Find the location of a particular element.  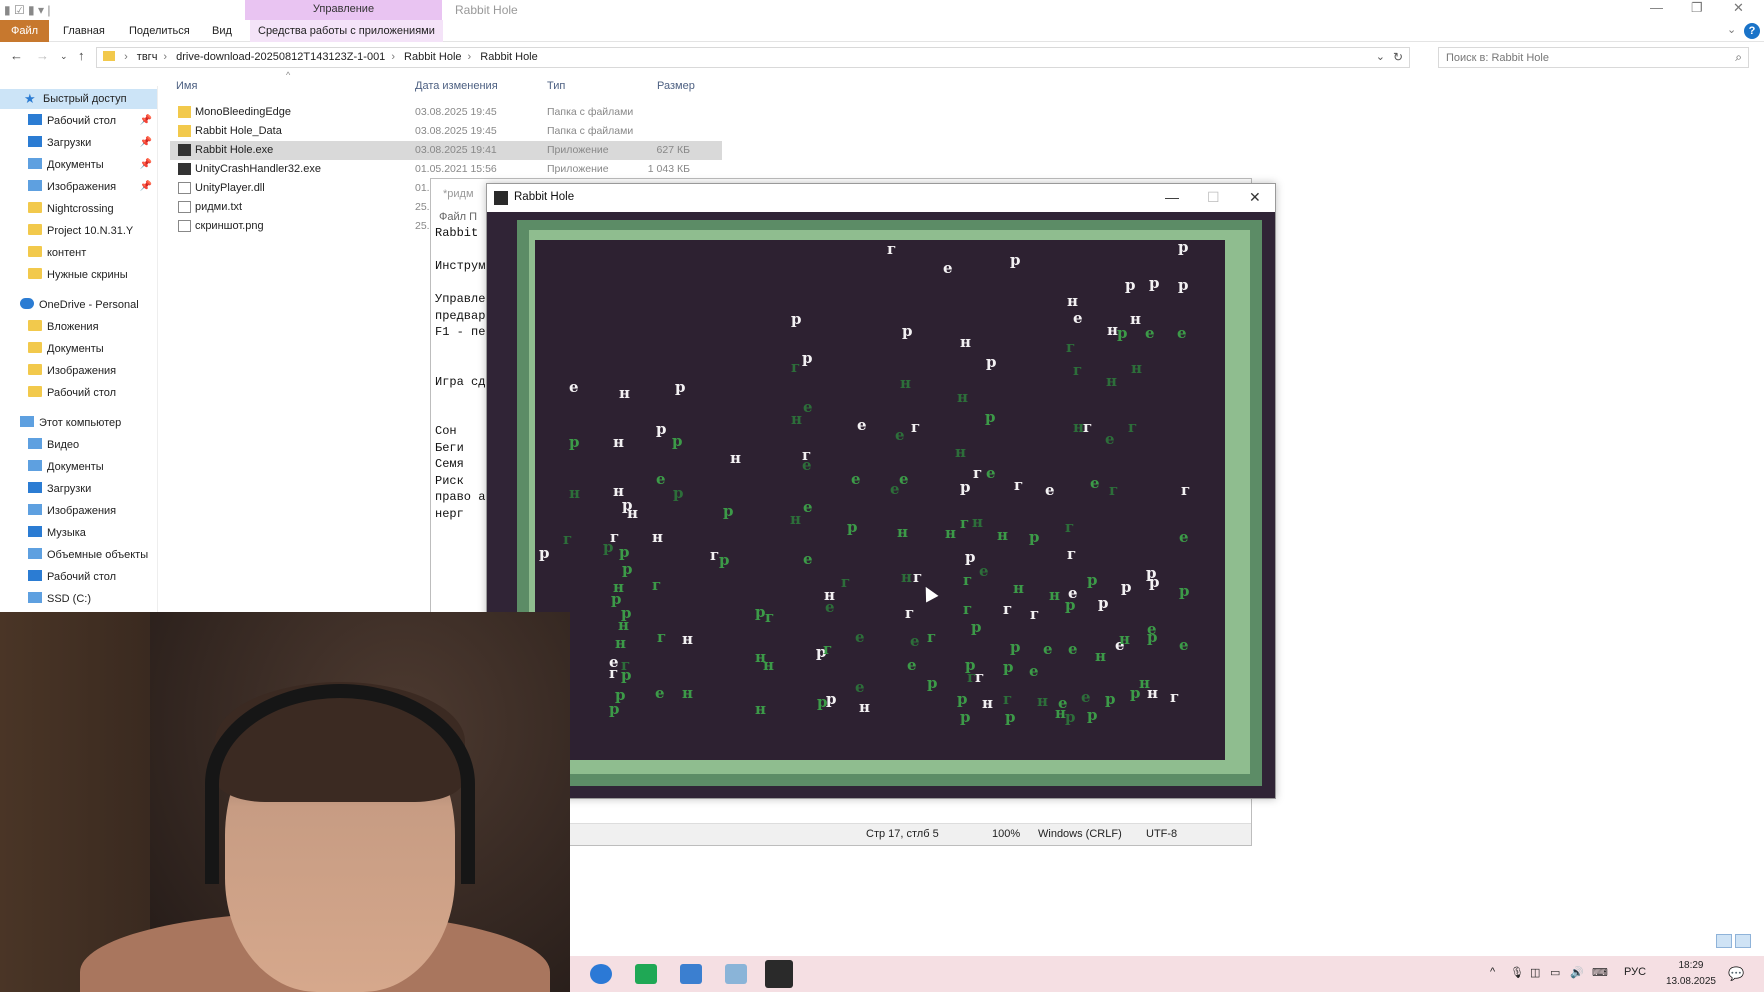

address-dropdown-icon: ⌄ is located at coordinates (1380, 56).